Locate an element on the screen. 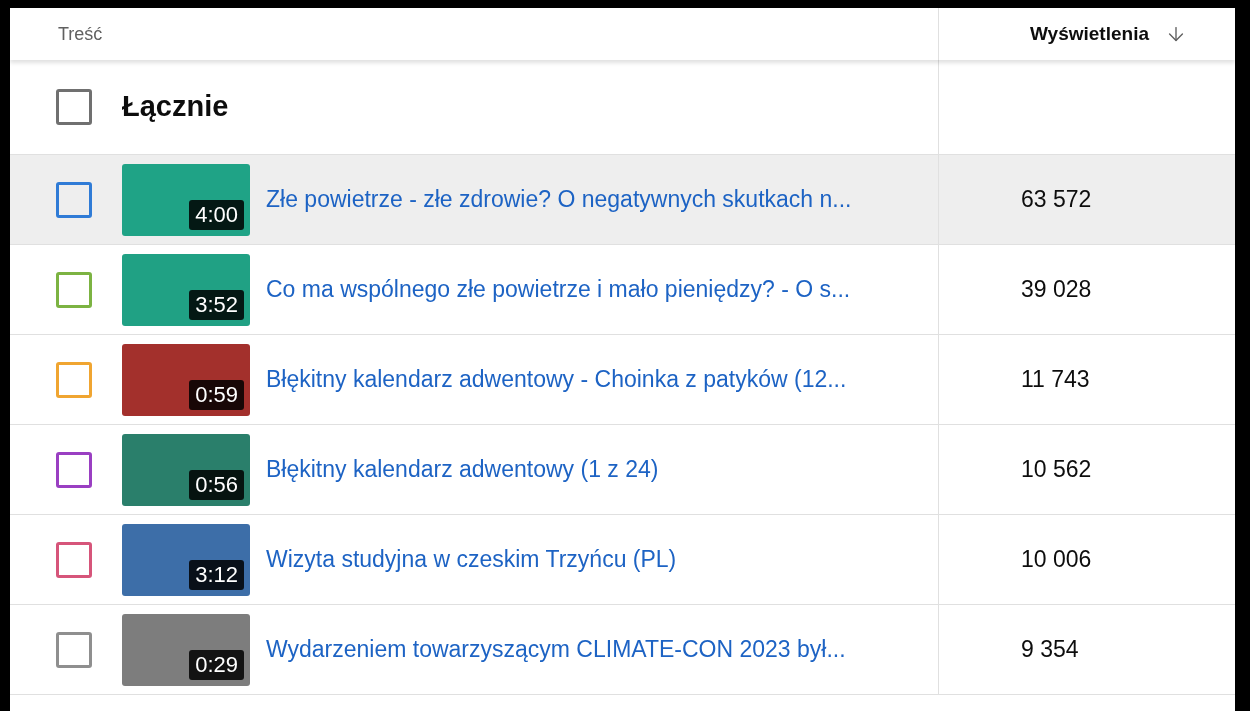  video-thumbnail: 4:00 is located at coordinates (186, 199).